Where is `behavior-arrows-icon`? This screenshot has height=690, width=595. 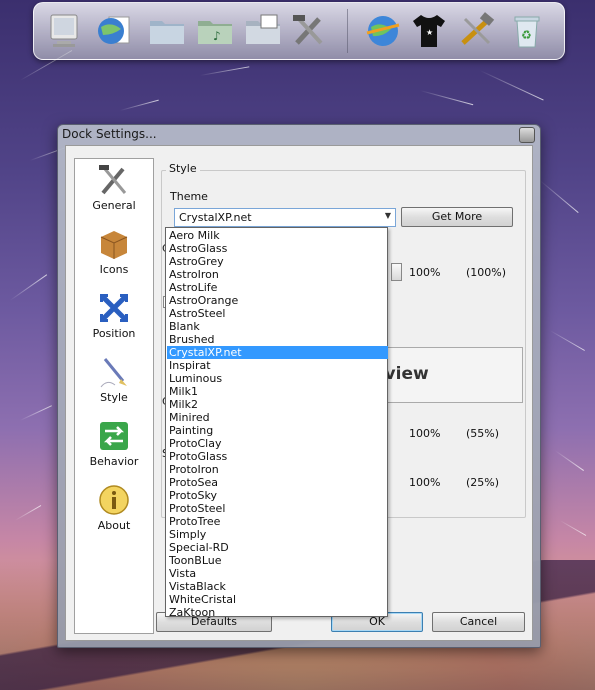
behavior-arrows-icon is located at coordinates (114, 436).